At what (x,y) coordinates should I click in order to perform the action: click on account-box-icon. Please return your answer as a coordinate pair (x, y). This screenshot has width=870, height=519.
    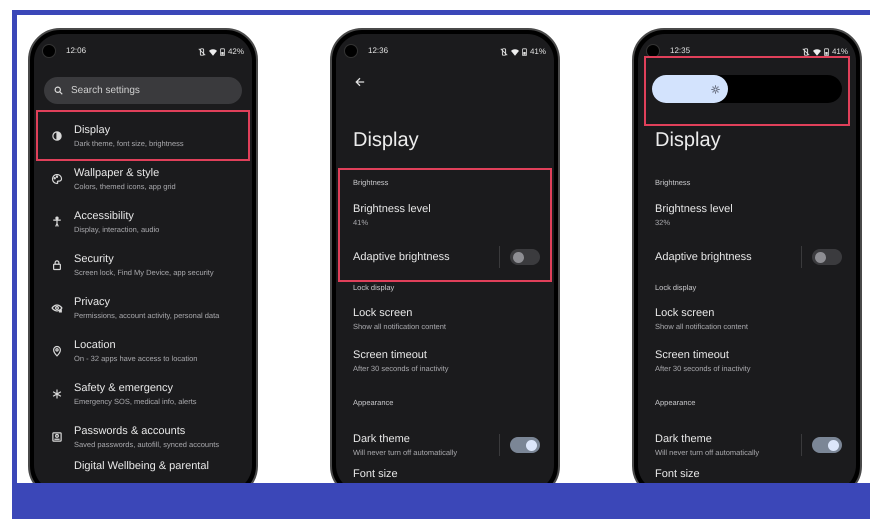
    Looking at the image, I should click on (57, 436).